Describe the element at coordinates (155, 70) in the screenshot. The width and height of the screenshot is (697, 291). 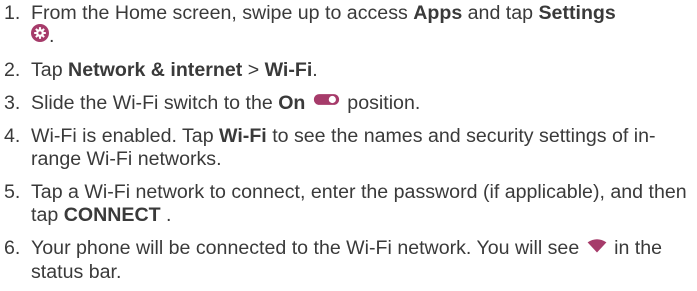
I see `network-internet-label: Network & internet` at that location.